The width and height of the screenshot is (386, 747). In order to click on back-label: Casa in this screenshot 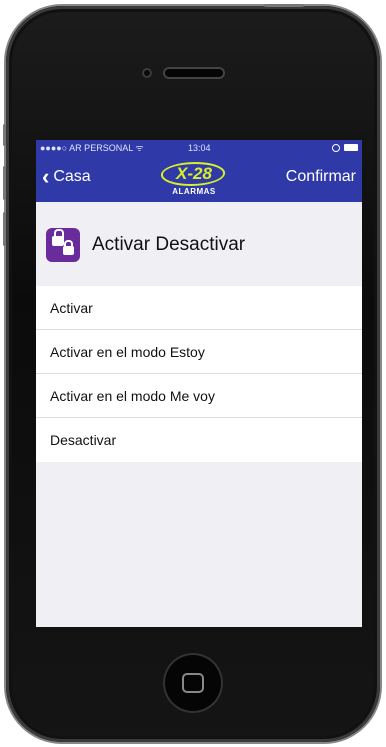, I will do `click(72, 176)`.